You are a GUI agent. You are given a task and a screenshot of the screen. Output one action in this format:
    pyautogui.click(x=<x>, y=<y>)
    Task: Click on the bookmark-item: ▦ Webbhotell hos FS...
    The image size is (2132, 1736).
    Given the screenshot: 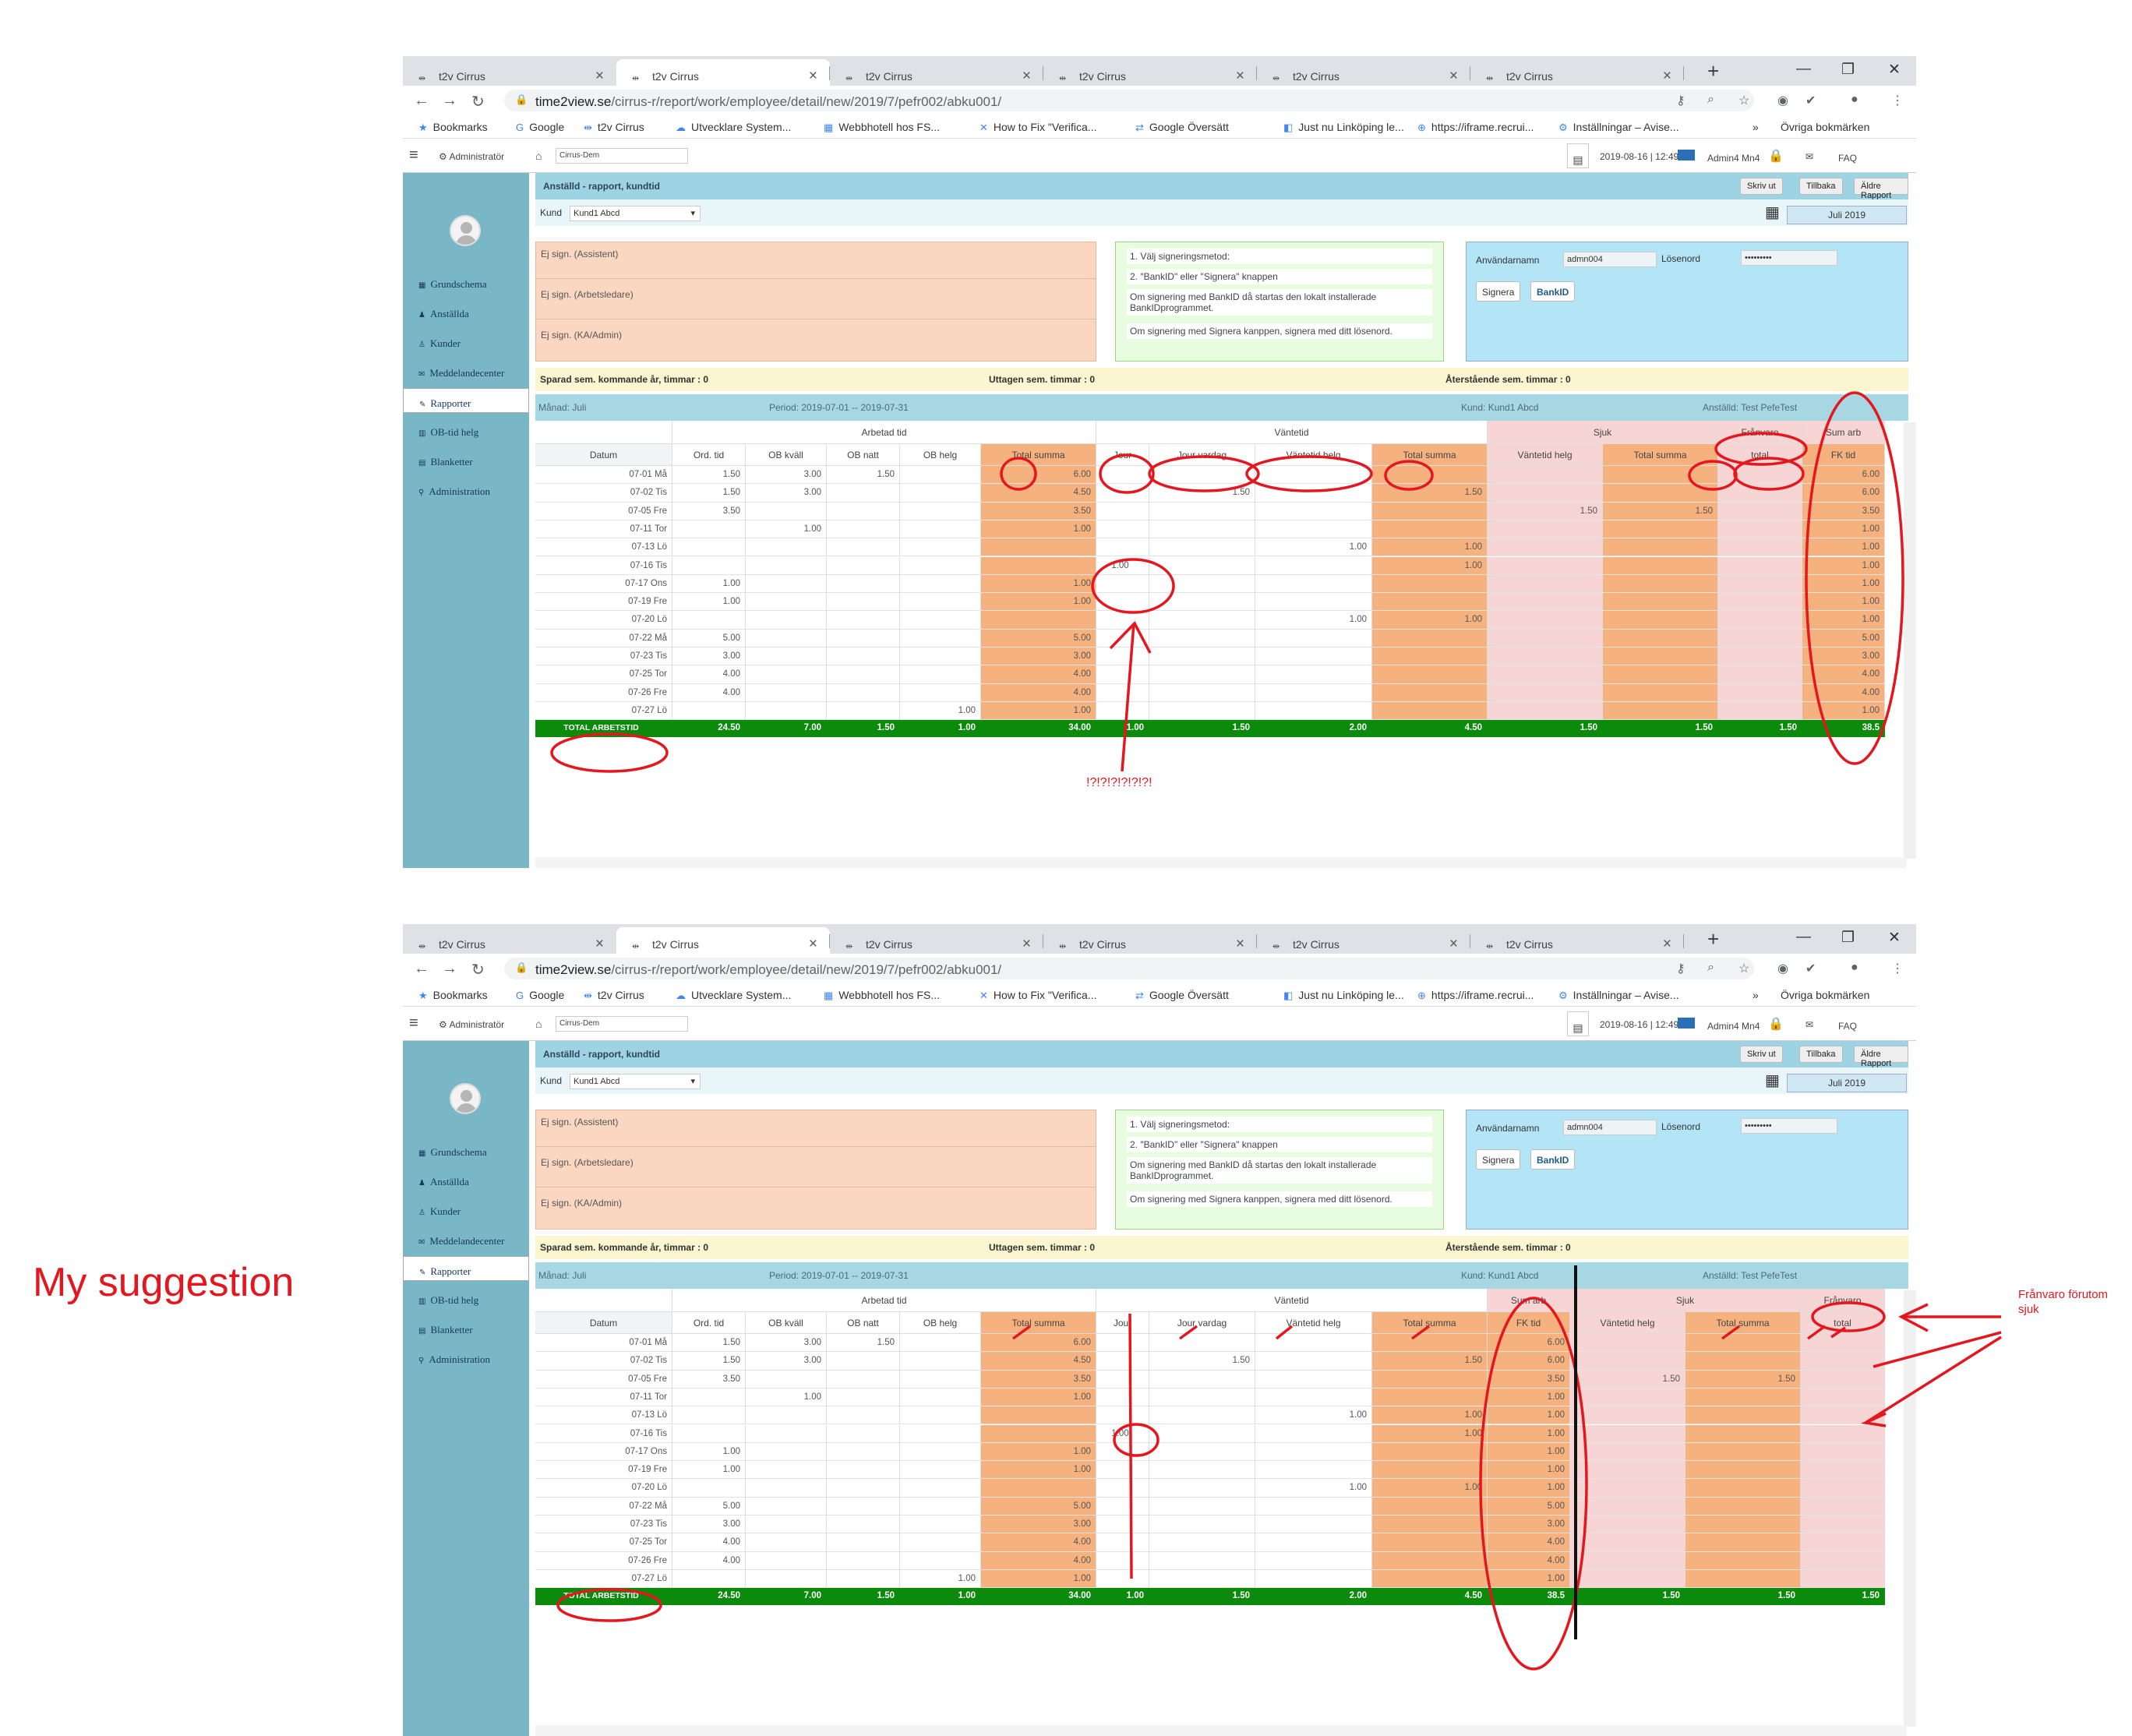 What is the action you would take?
    pyautogui.click(x=882, y=995)
    